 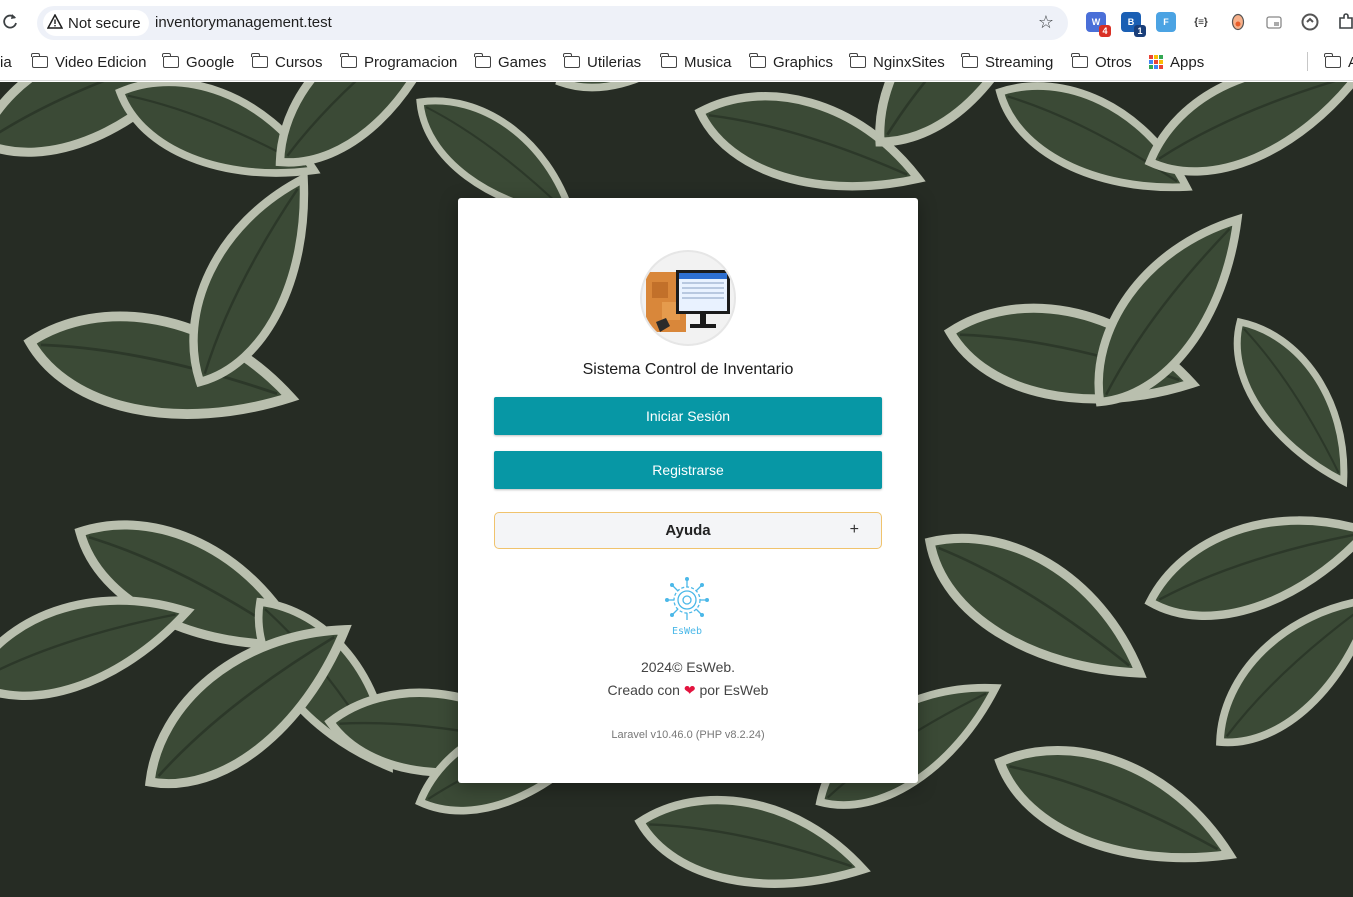 I want to click on bookmark-folder-musica: Musica, so click(x=696, y=62).